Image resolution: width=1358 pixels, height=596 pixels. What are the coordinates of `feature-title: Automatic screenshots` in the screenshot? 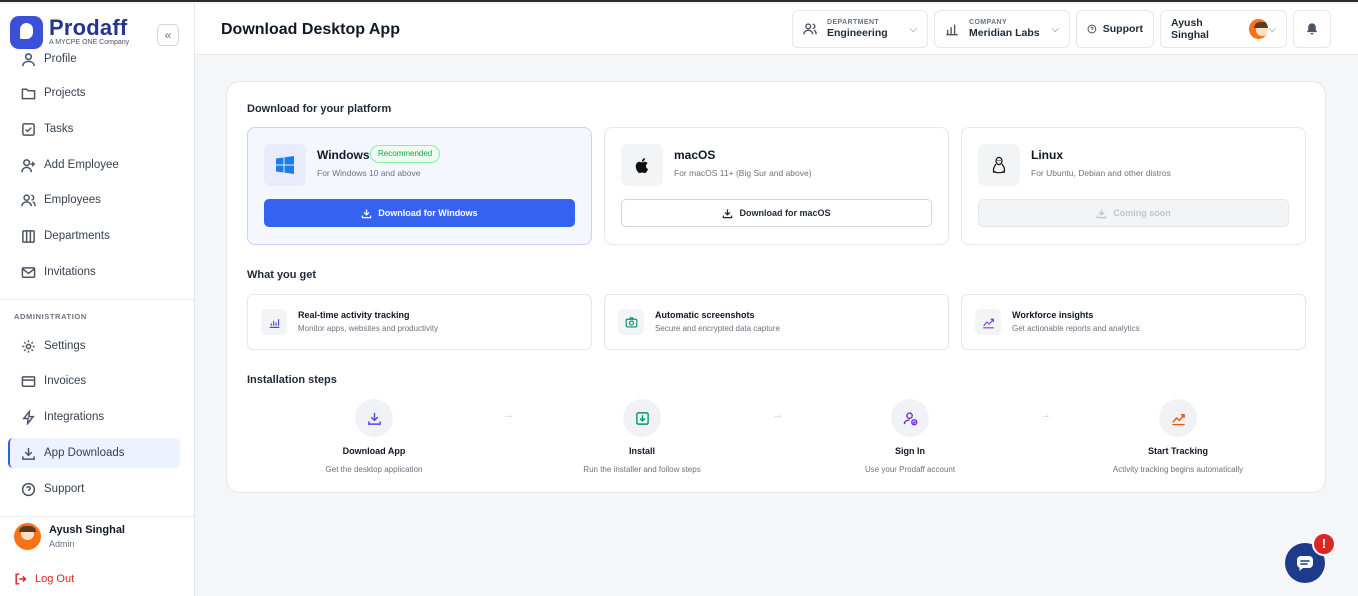 It's located at (705, 315).